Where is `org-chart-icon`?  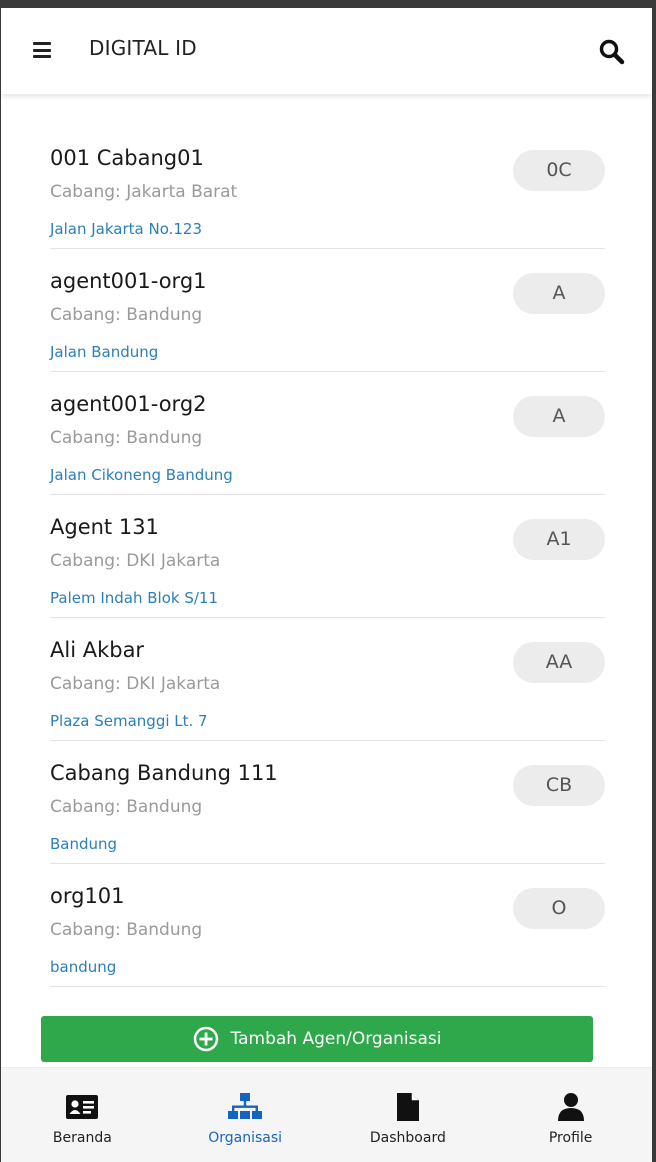
org-chart-icon is located at coordinates (245, 1106).